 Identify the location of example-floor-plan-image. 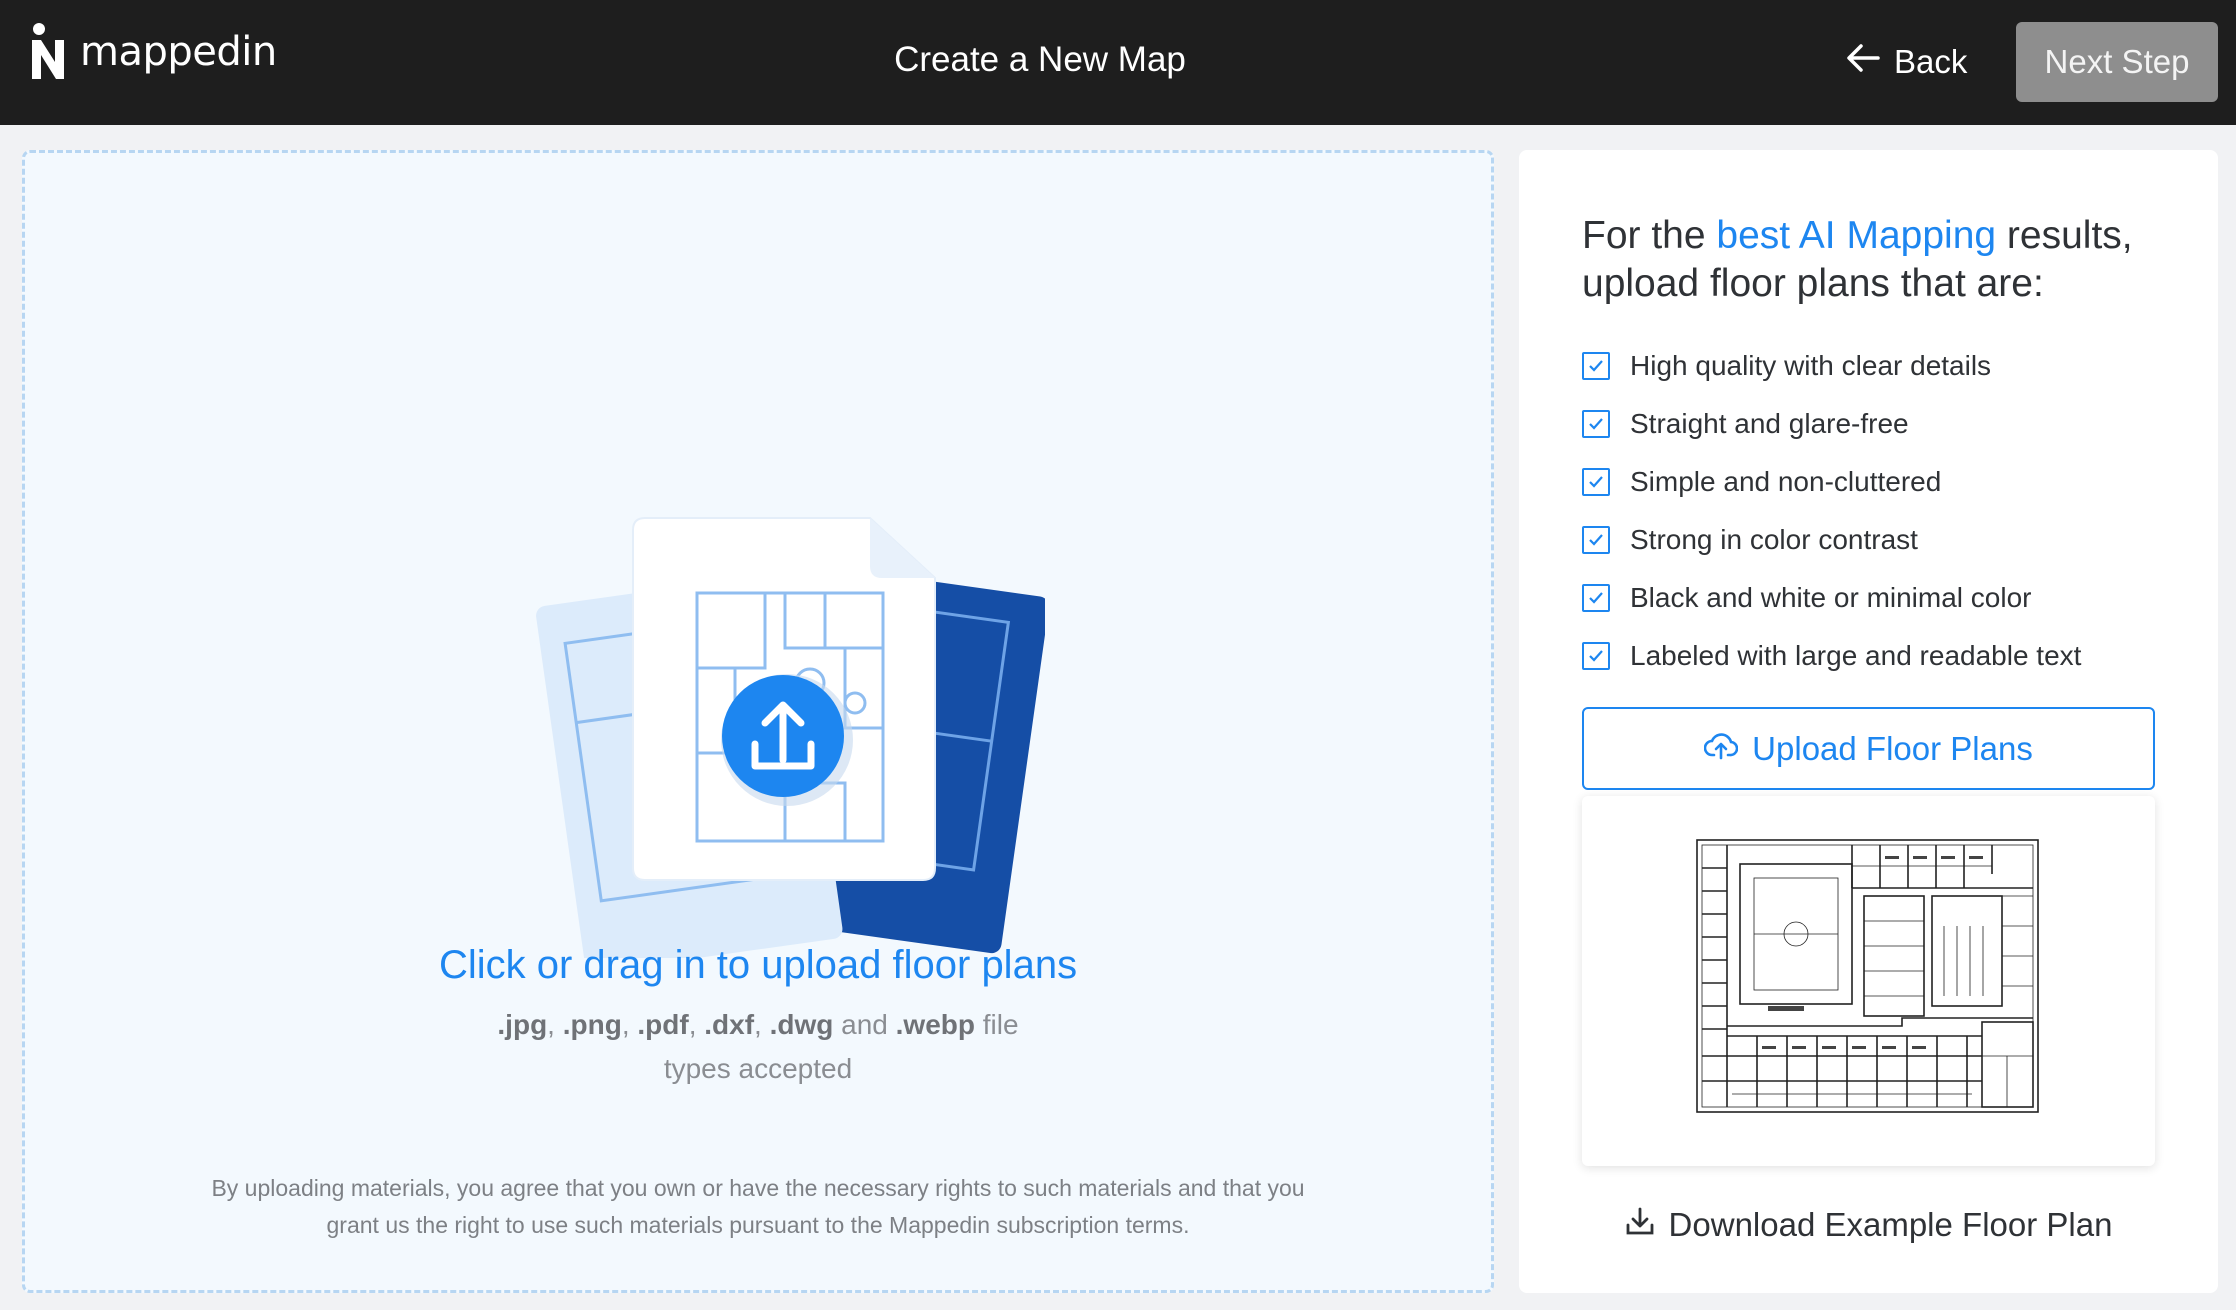
(1867, 976).